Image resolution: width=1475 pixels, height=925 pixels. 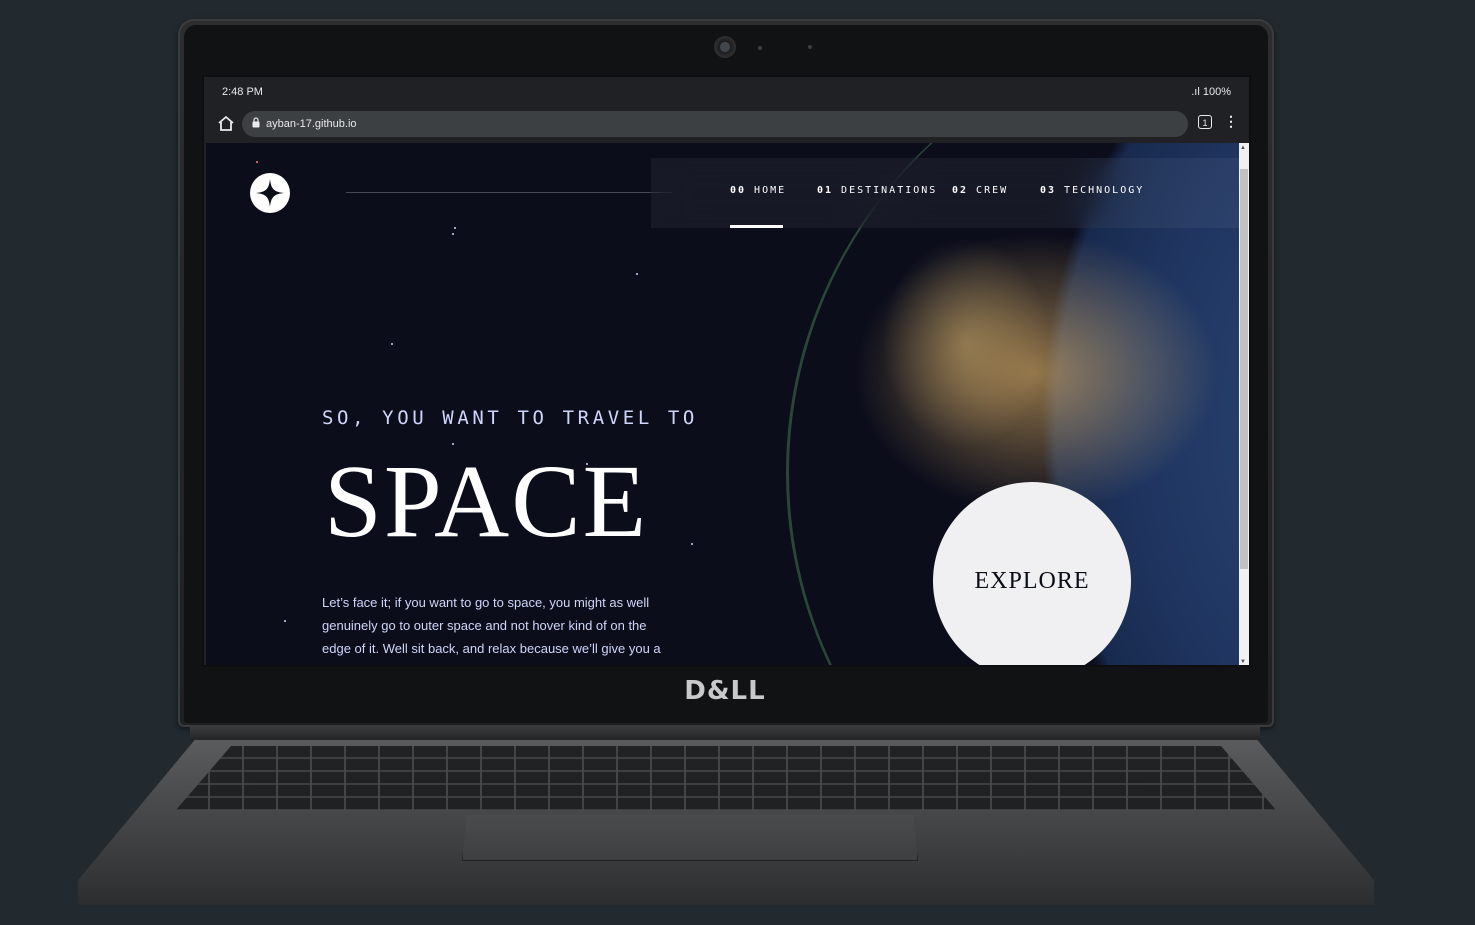 What do you see at coordinates (877, 190) in the screenshot?
I see `nav-destinations: 01 DESTINATIONS` at bounding box center [877, 190].